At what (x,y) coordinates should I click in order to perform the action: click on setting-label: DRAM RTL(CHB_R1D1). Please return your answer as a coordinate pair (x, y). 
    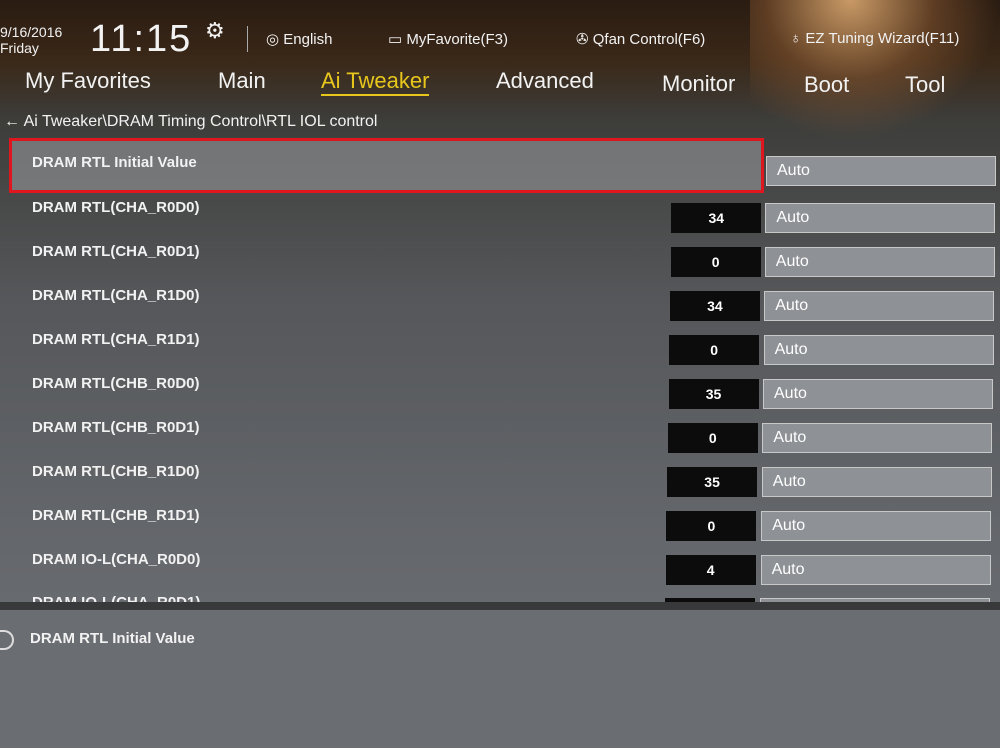
    Looking at the image, I should click on (116, 515).